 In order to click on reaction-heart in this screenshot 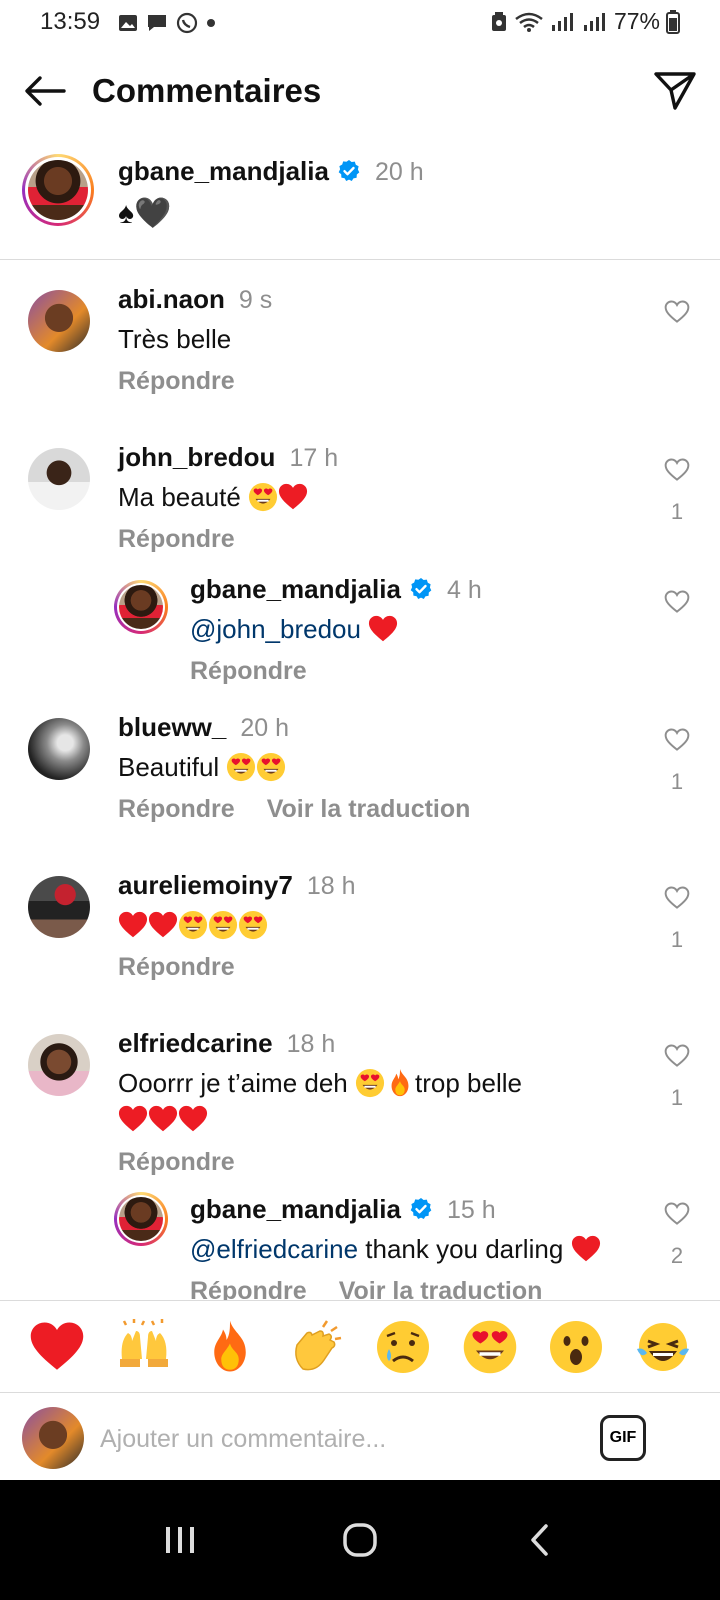, I will do `click(57, 1347)`.